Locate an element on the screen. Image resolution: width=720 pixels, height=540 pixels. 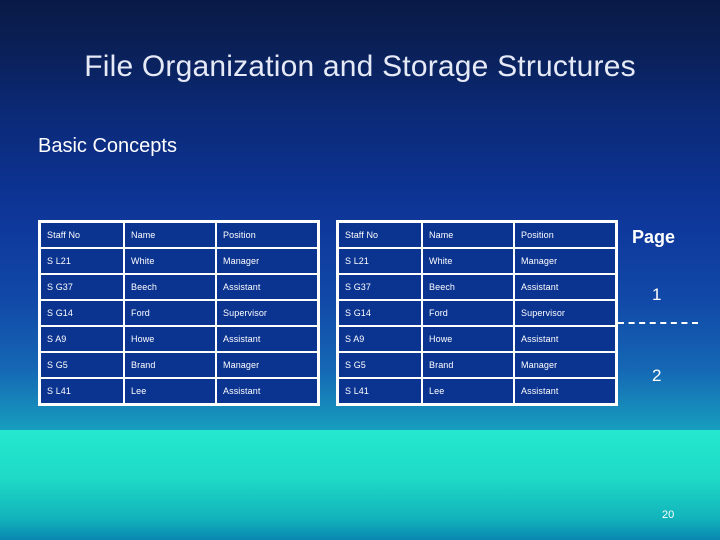
slide-title: File Organization and Storage Structures is located at coordinates (360, 66).